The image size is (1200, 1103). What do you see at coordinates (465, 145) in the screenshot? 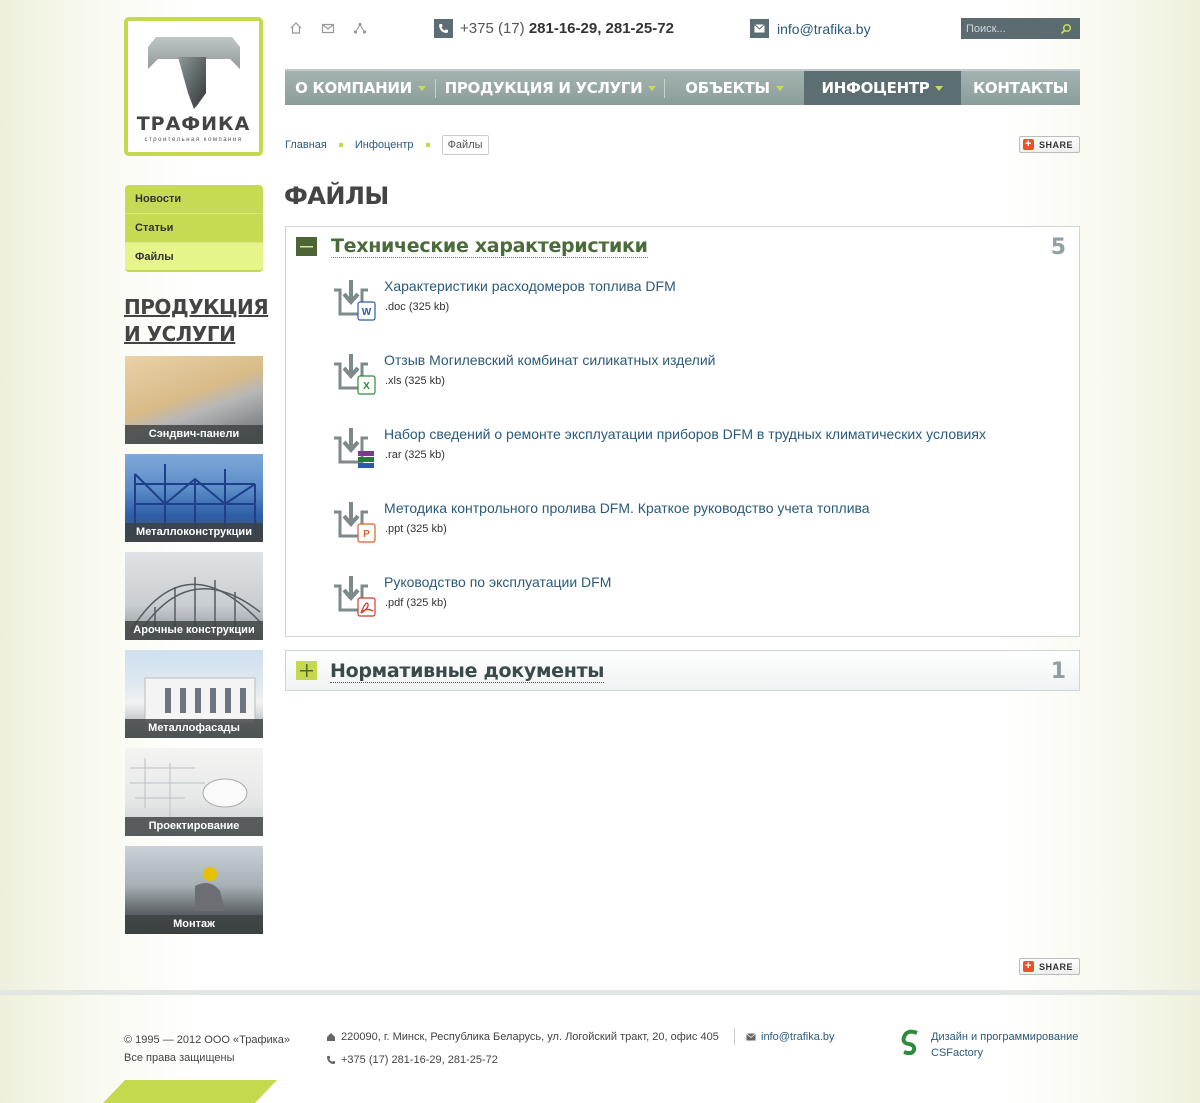
I see `breadcrumb-current: Файлы` at bounding box center [465, 145].